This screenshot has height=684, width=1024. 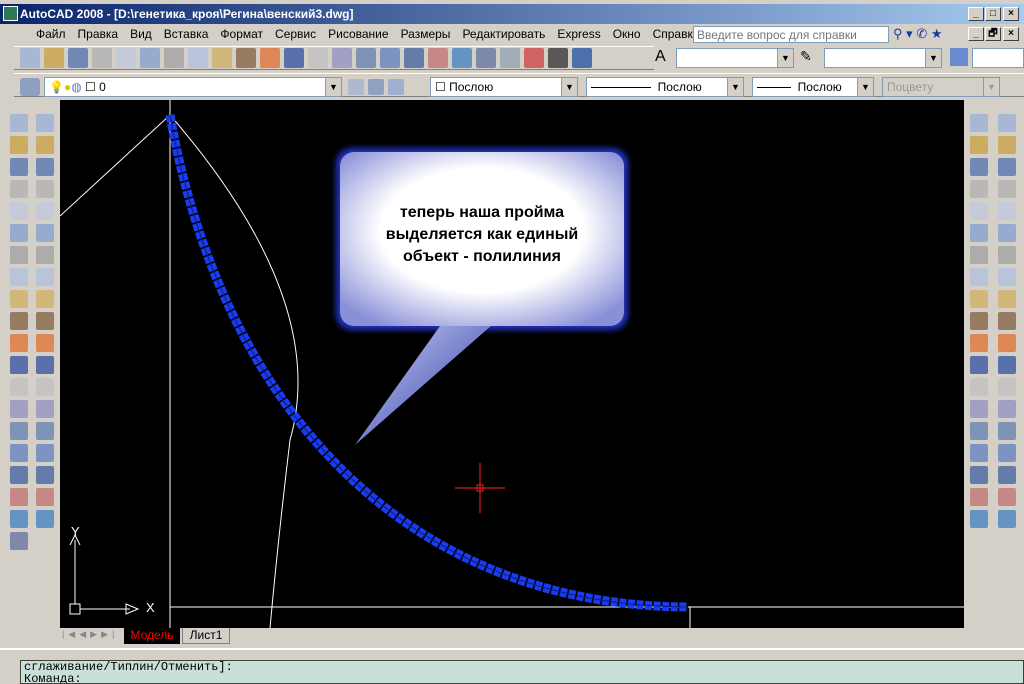 What do you see at coordinates (937, 33) in the screenshot?
I see `favorites-star-icon: ★` at bounding box center [937, 33].